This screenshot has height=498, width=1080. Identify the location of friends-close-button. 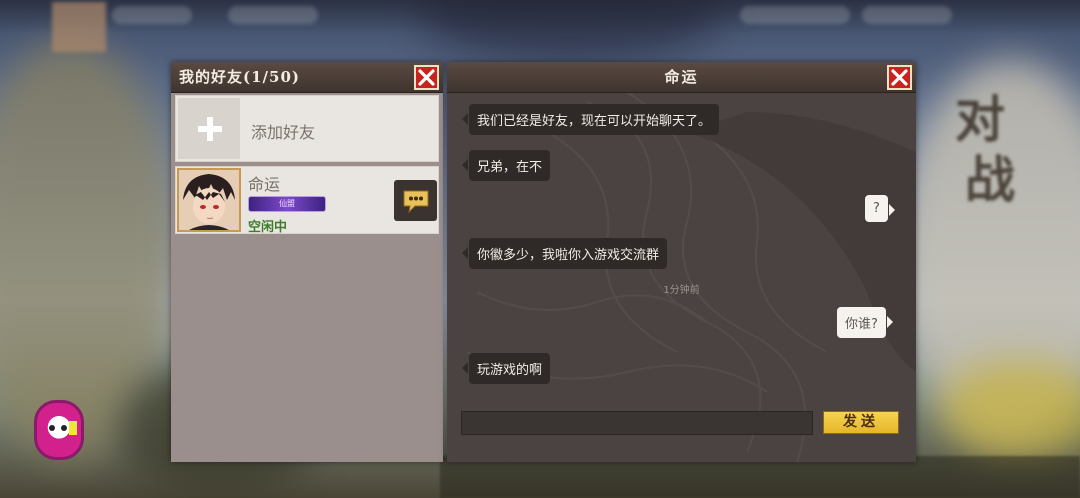
(426, 77).